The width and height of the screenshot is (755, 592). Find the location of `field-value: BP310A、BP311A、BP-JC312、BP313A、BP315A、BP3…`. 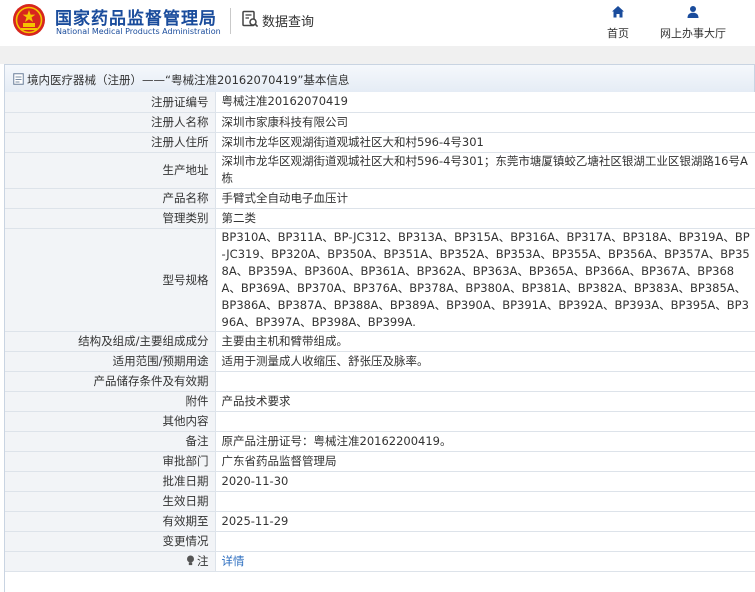

field-value: BP310A、BP311A、BP-JC312、BP313A、BP315A、BP3… is located at coordinates (485, 280).